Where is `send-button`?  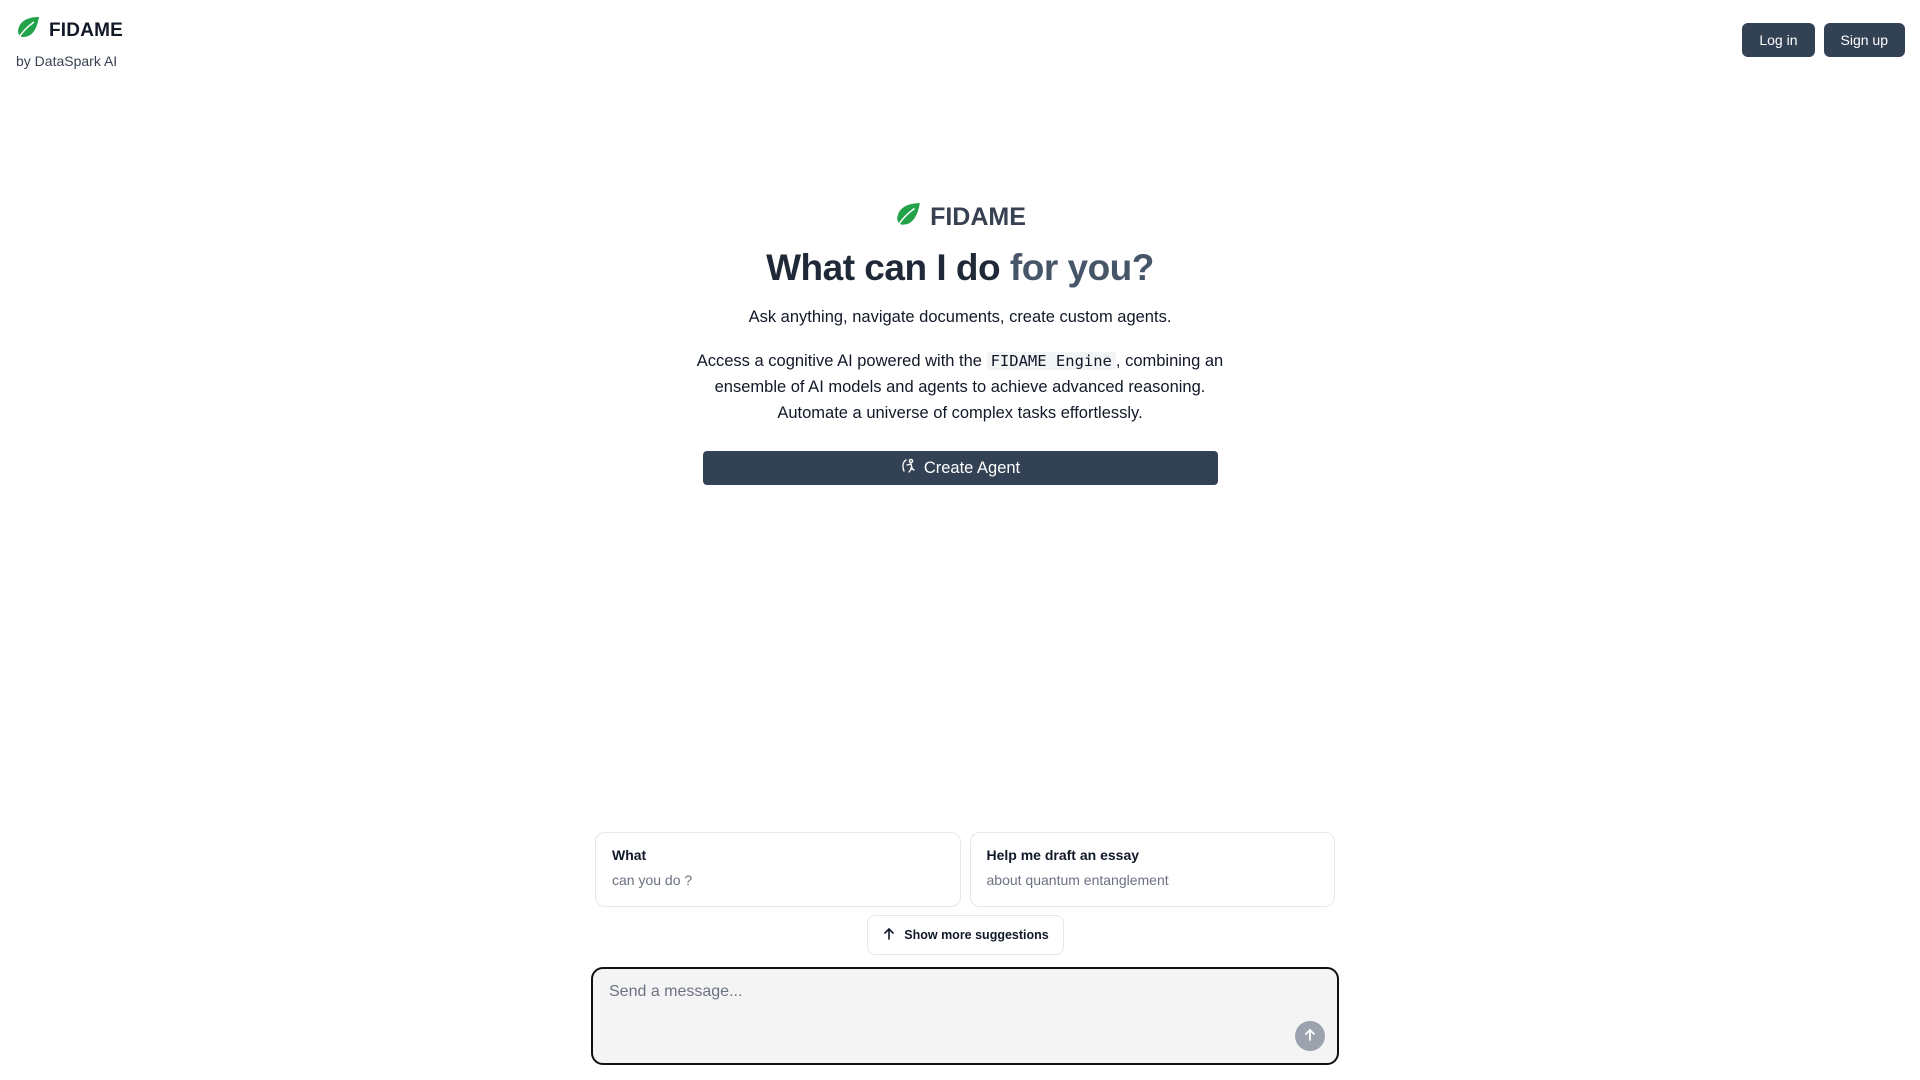 send-button is located at coordinates (1310, 1036).